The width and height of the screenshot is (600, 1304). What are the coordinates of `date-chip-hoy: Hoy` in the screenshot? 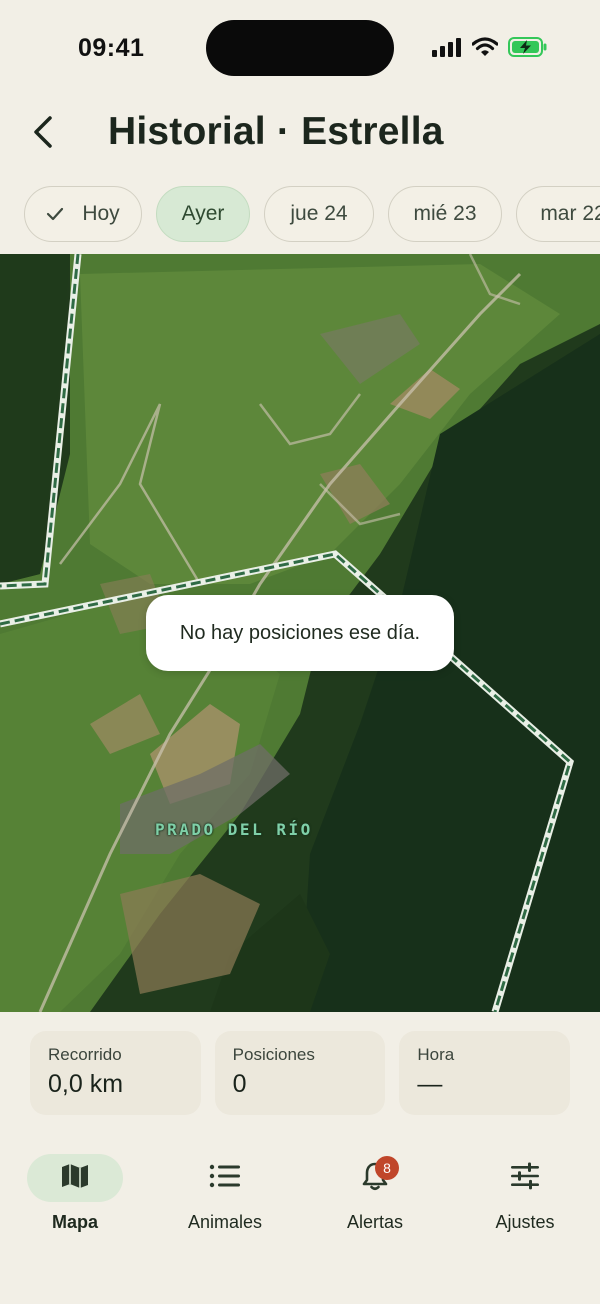 It's located at (83, 214).